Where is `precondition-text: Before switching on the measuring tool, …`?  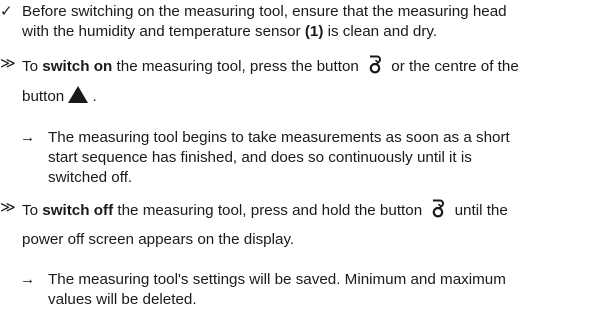 precondition-text: Before switching on the measuring tool, … is located at coordinates (264, 21).